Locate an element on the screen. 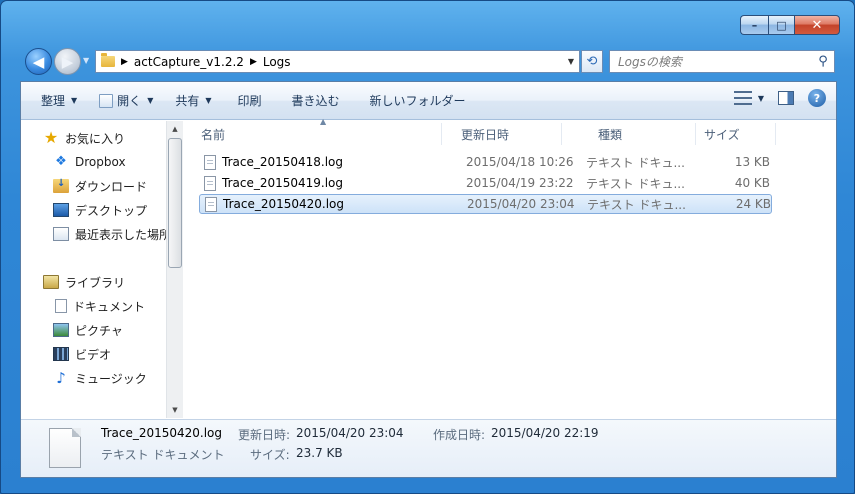 The height and width of the screenshot is (494, 855). view-button: ▼ is located at coordinates (748, 98).